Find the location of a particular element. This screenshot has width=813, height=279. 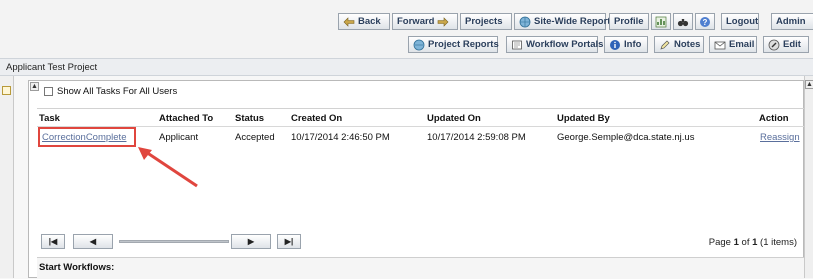

col-header-attached-to: Attached To is located at coordinates (186, 118).